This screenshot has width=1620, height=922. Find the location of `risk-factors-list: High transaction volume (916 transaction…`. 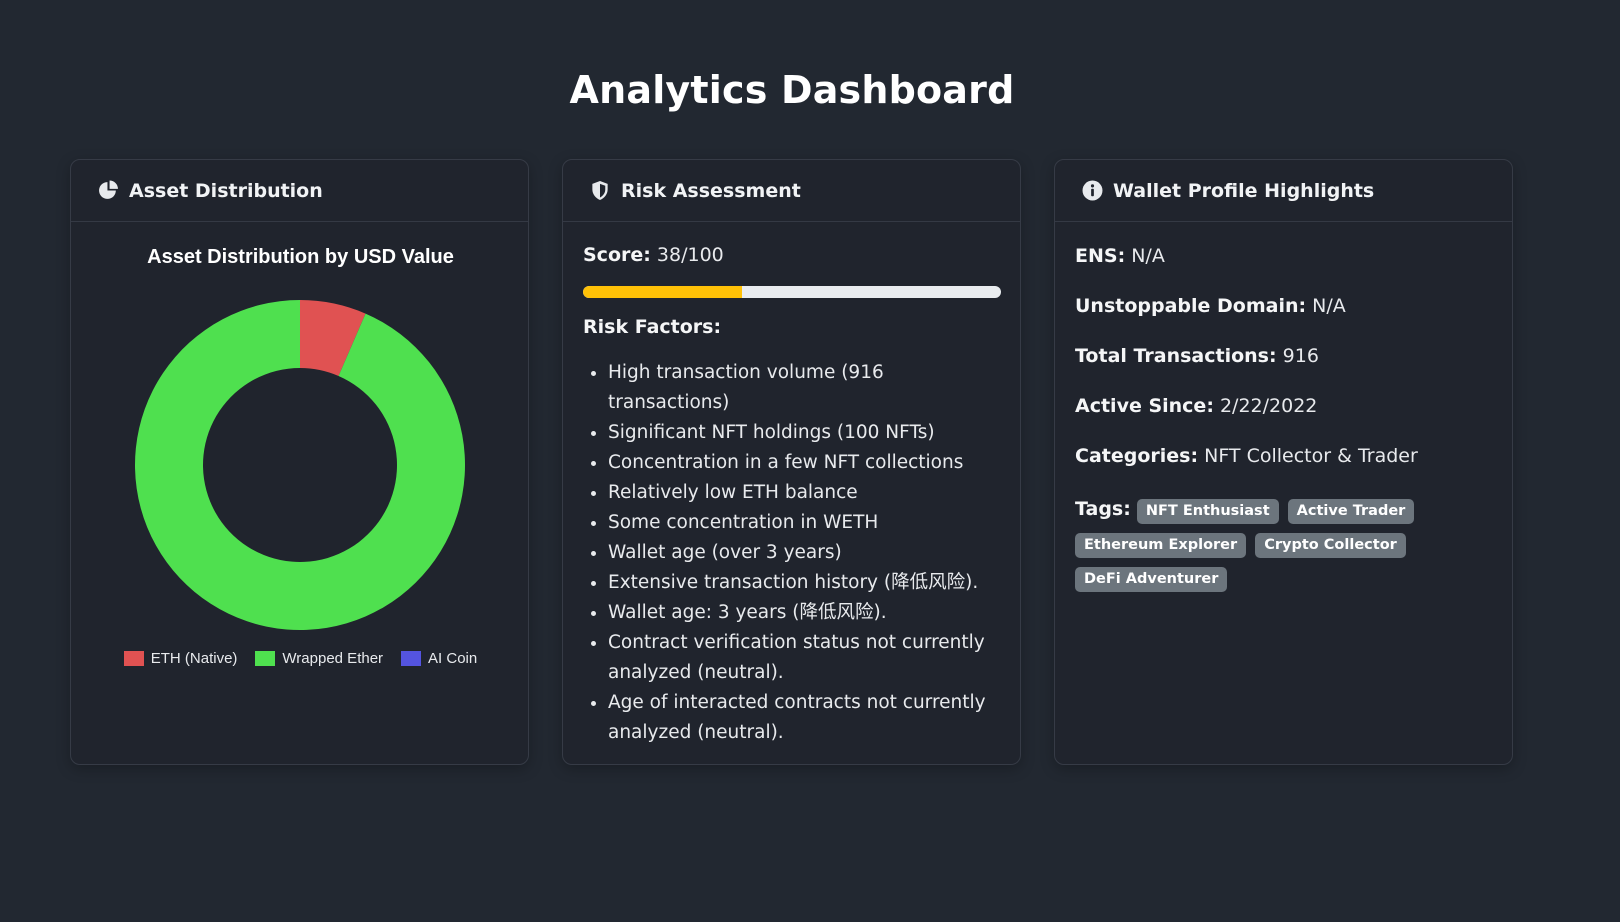

risk-factors-list: High transaction volume (916 transaction… is located at coordinates (791, 553).